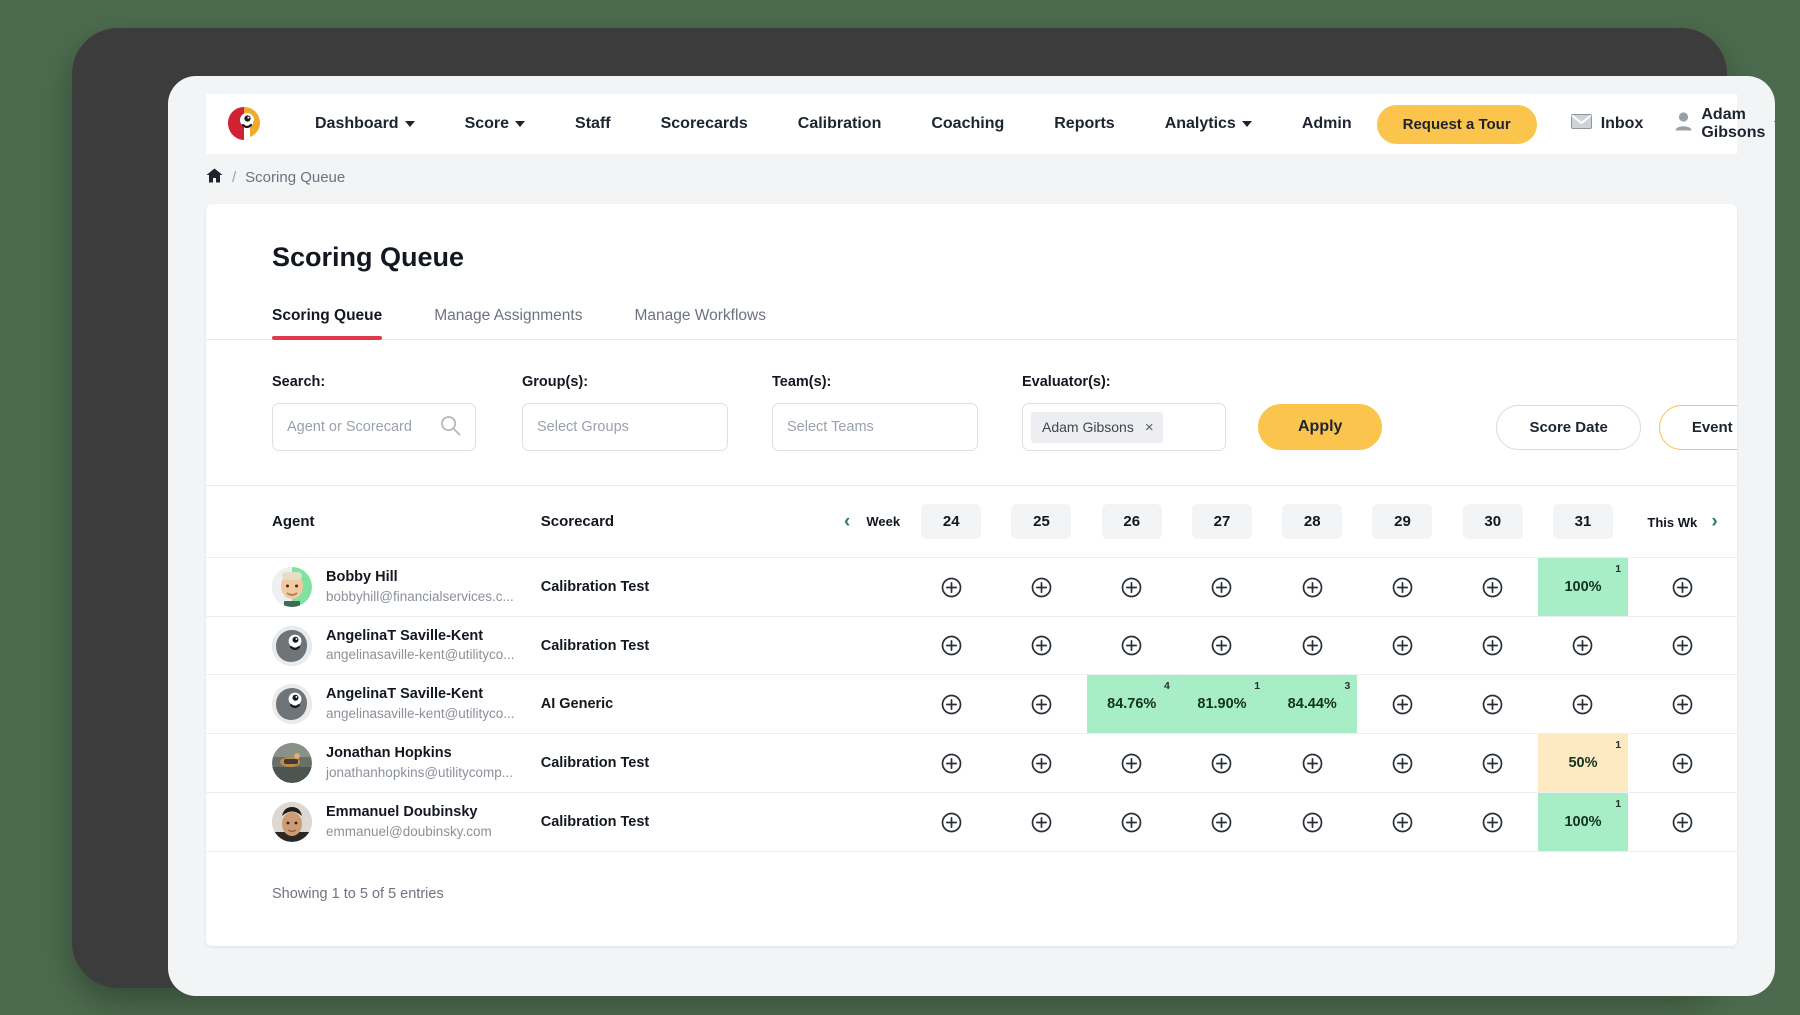  What do you see at coordinates (327, 323) in the screenshot?
I see `tab-scoring-queue: Scoring Queue` at bounding box center [327, 323].